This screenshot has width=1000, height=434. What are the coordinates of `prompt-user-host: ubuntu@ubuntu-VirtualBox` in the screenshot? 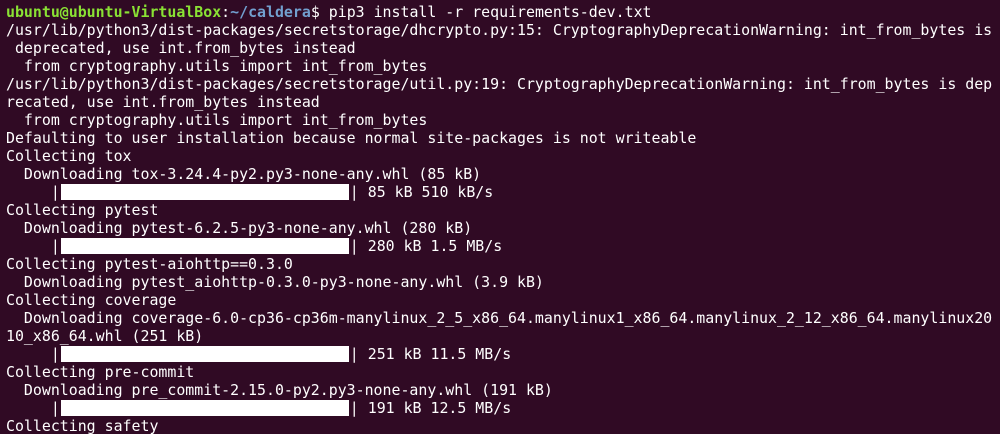 It's located at (114, 12).